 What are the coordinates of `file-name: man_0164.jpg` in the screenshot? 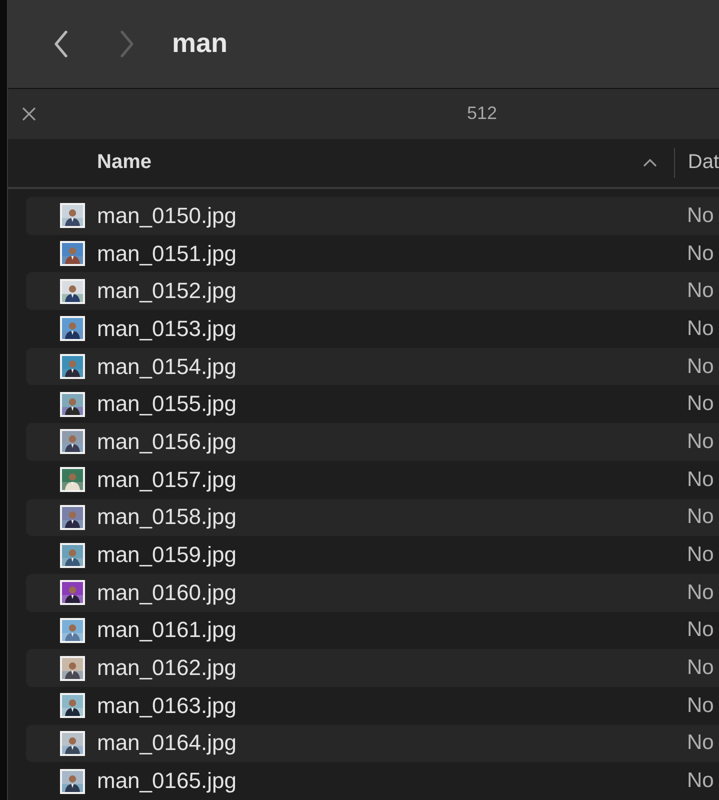 It's located at (166, 743).